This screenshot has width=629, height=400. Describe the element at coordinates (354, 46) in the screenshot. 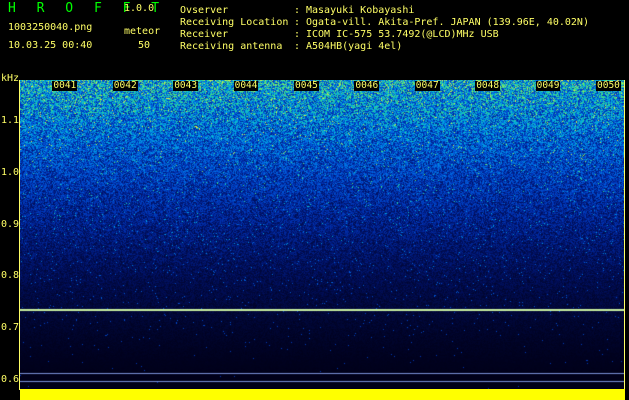

I see `antenna-value: A504HB(yagi 4el)` at that location.